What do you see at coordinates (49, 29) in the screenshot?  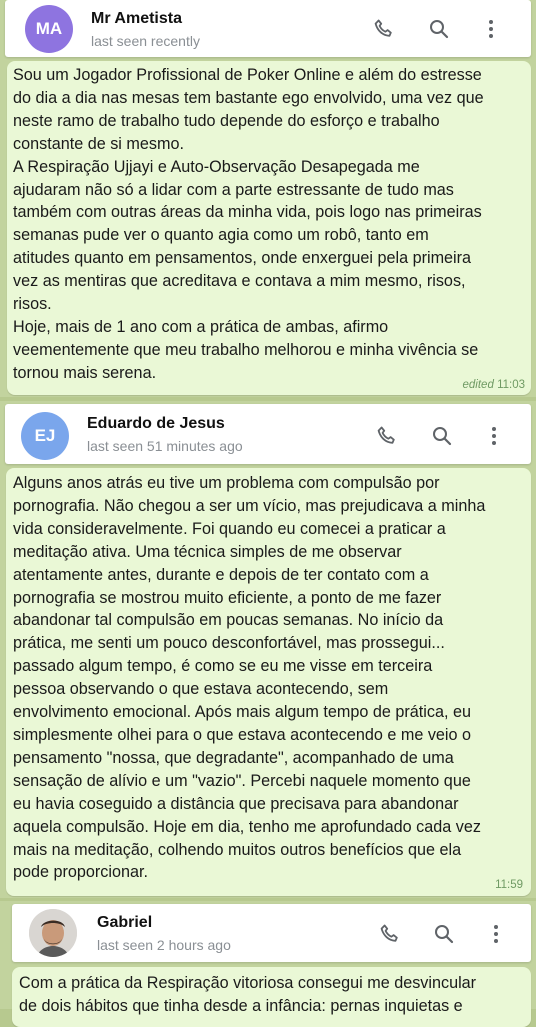 I see `avatar: MA` at bounding box center [49, 29].